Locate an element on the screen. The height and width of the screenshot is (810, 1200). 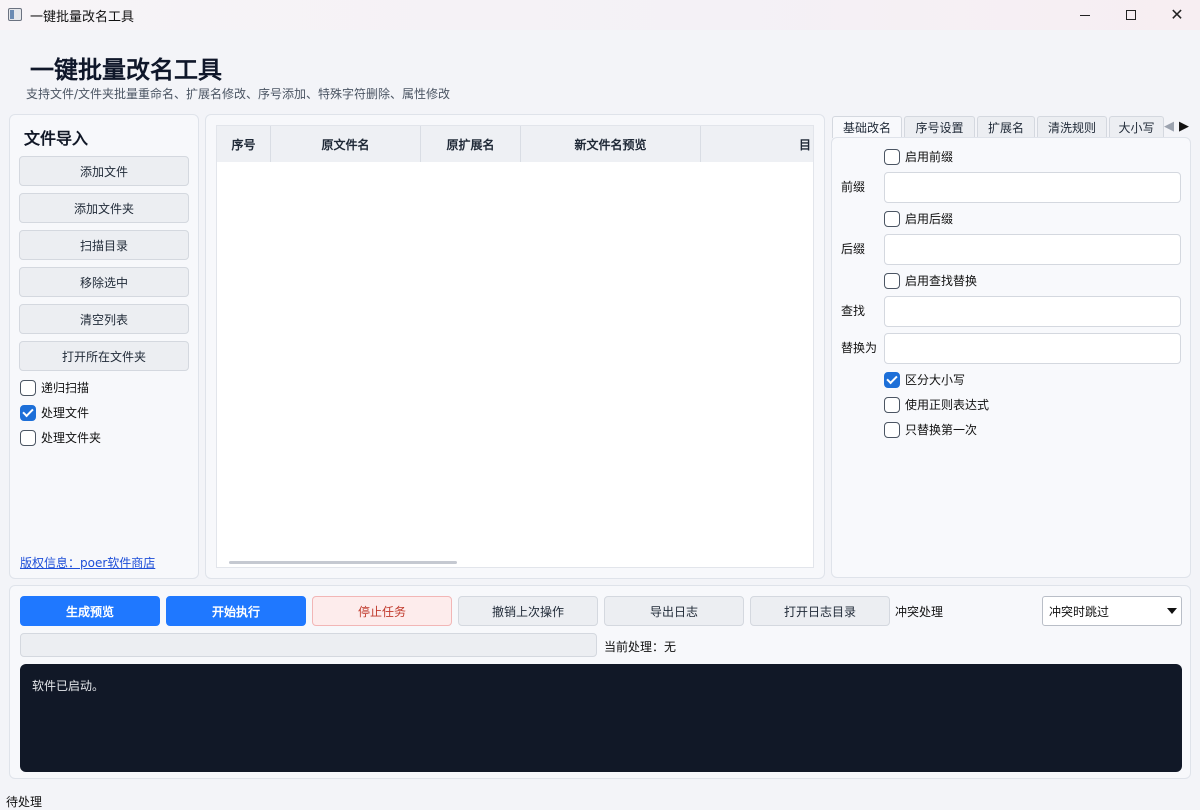
remove-selected-button: 移除选中 is located at coordinates (104, 282).